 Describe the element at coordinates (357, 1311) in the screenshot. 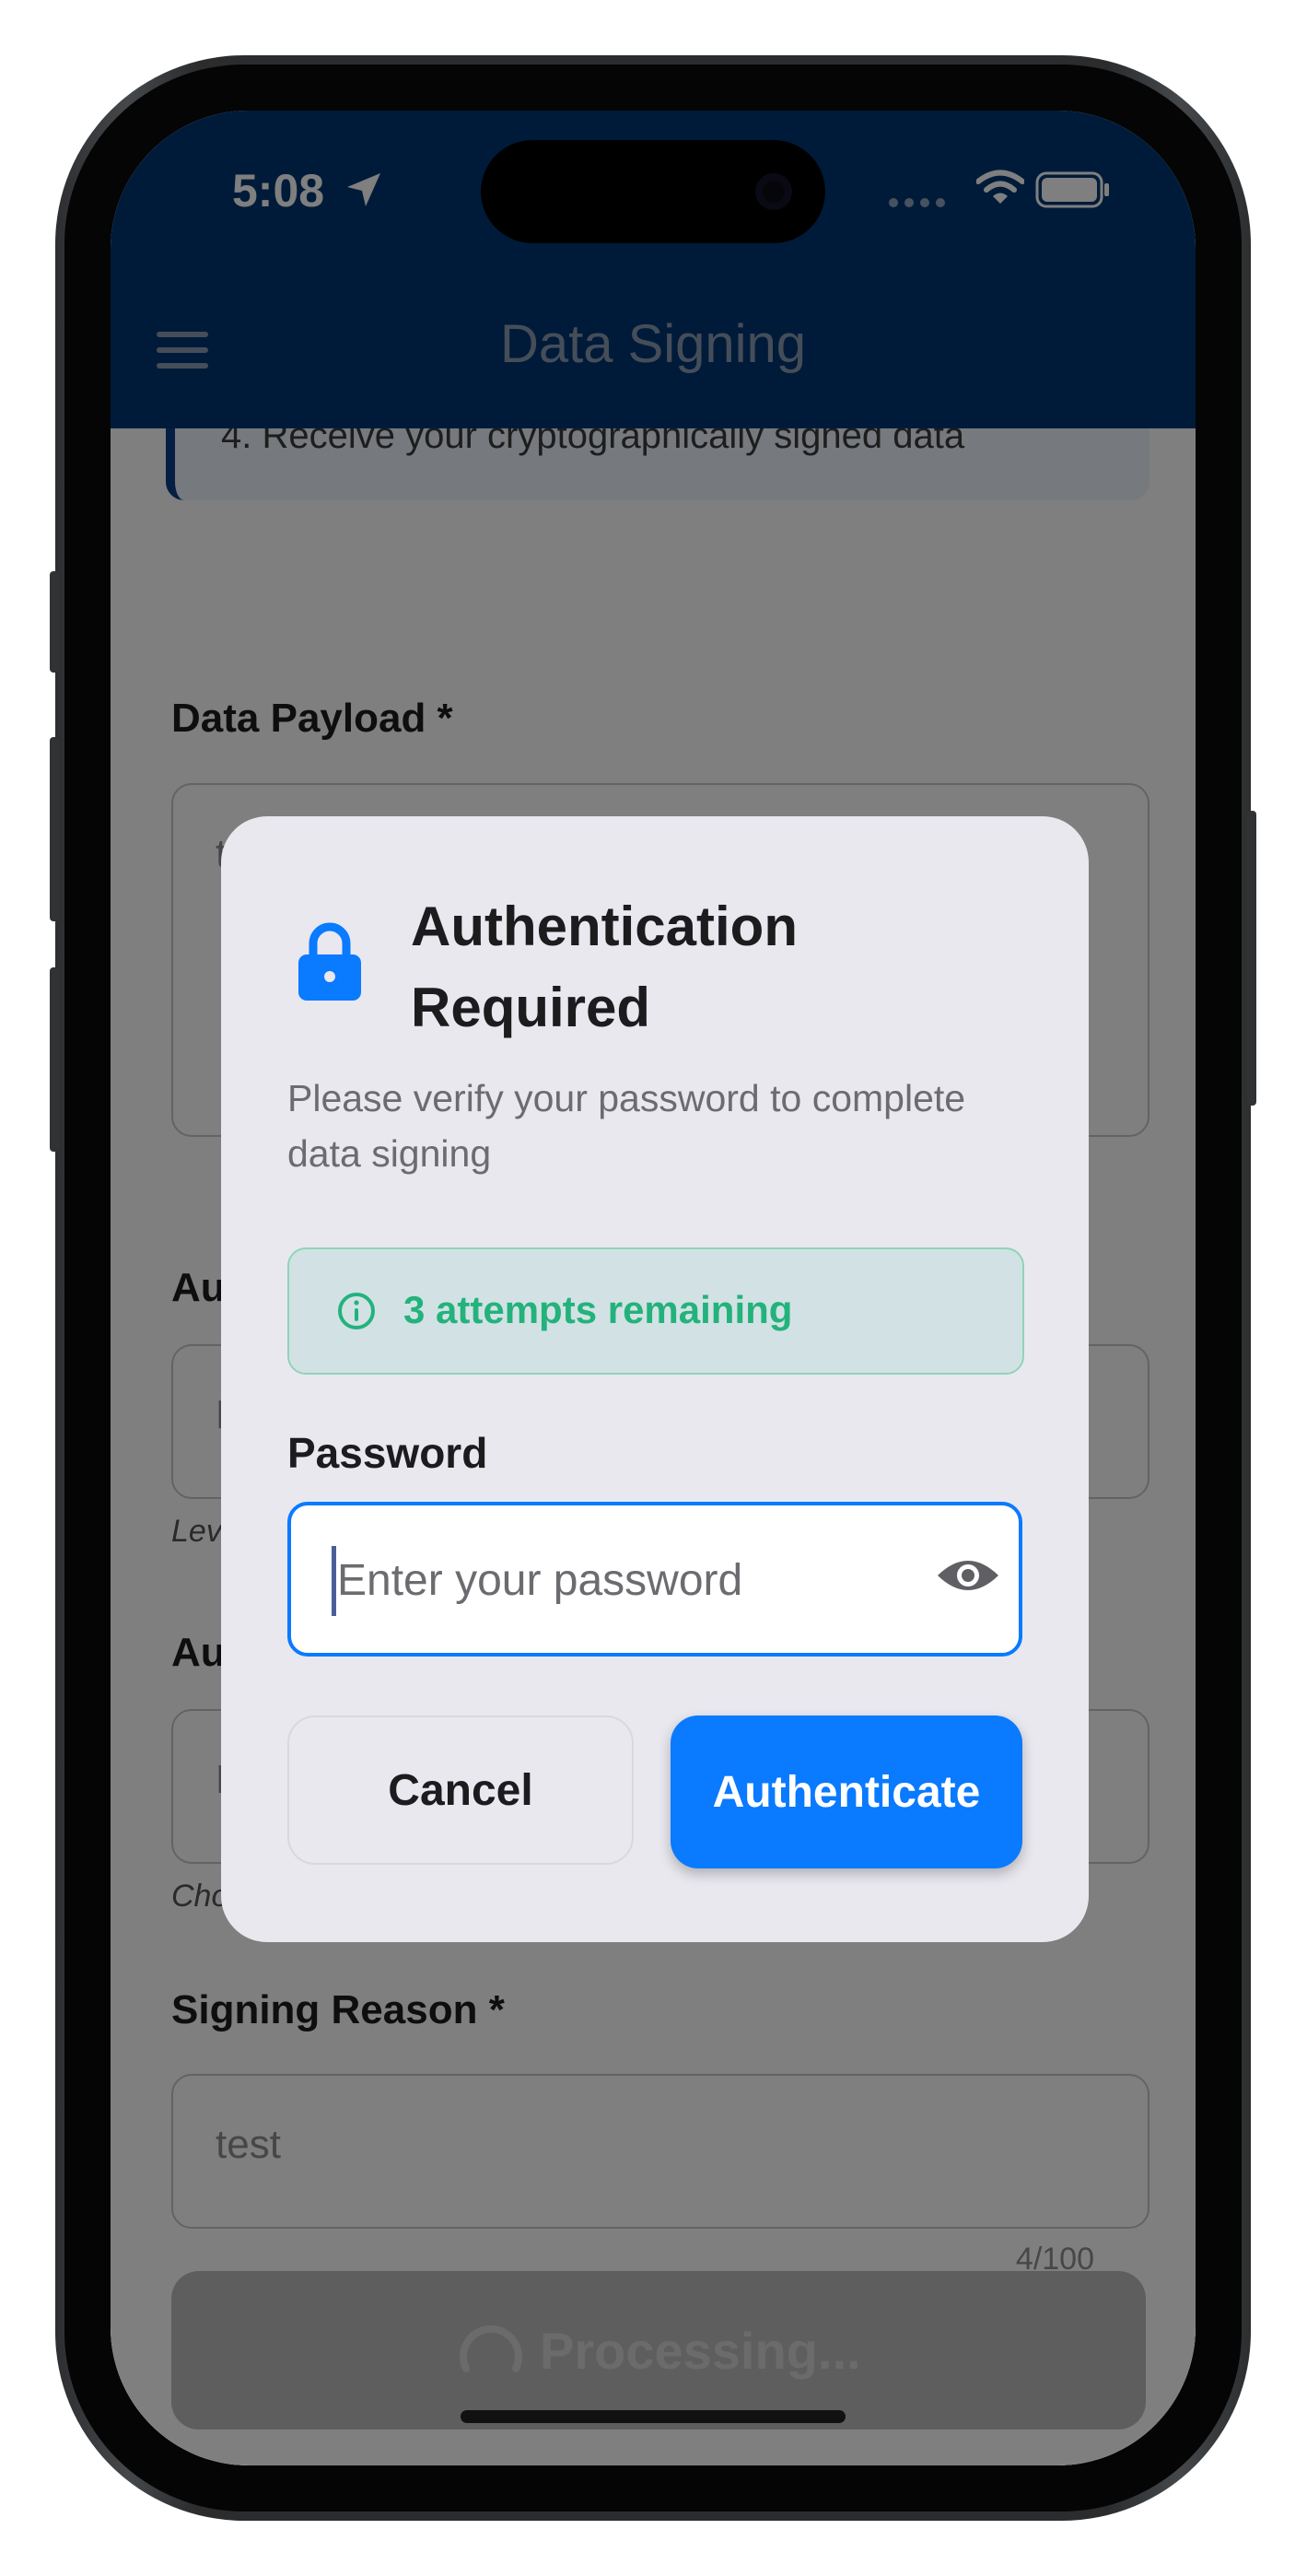

I see `info-icon` at that location.